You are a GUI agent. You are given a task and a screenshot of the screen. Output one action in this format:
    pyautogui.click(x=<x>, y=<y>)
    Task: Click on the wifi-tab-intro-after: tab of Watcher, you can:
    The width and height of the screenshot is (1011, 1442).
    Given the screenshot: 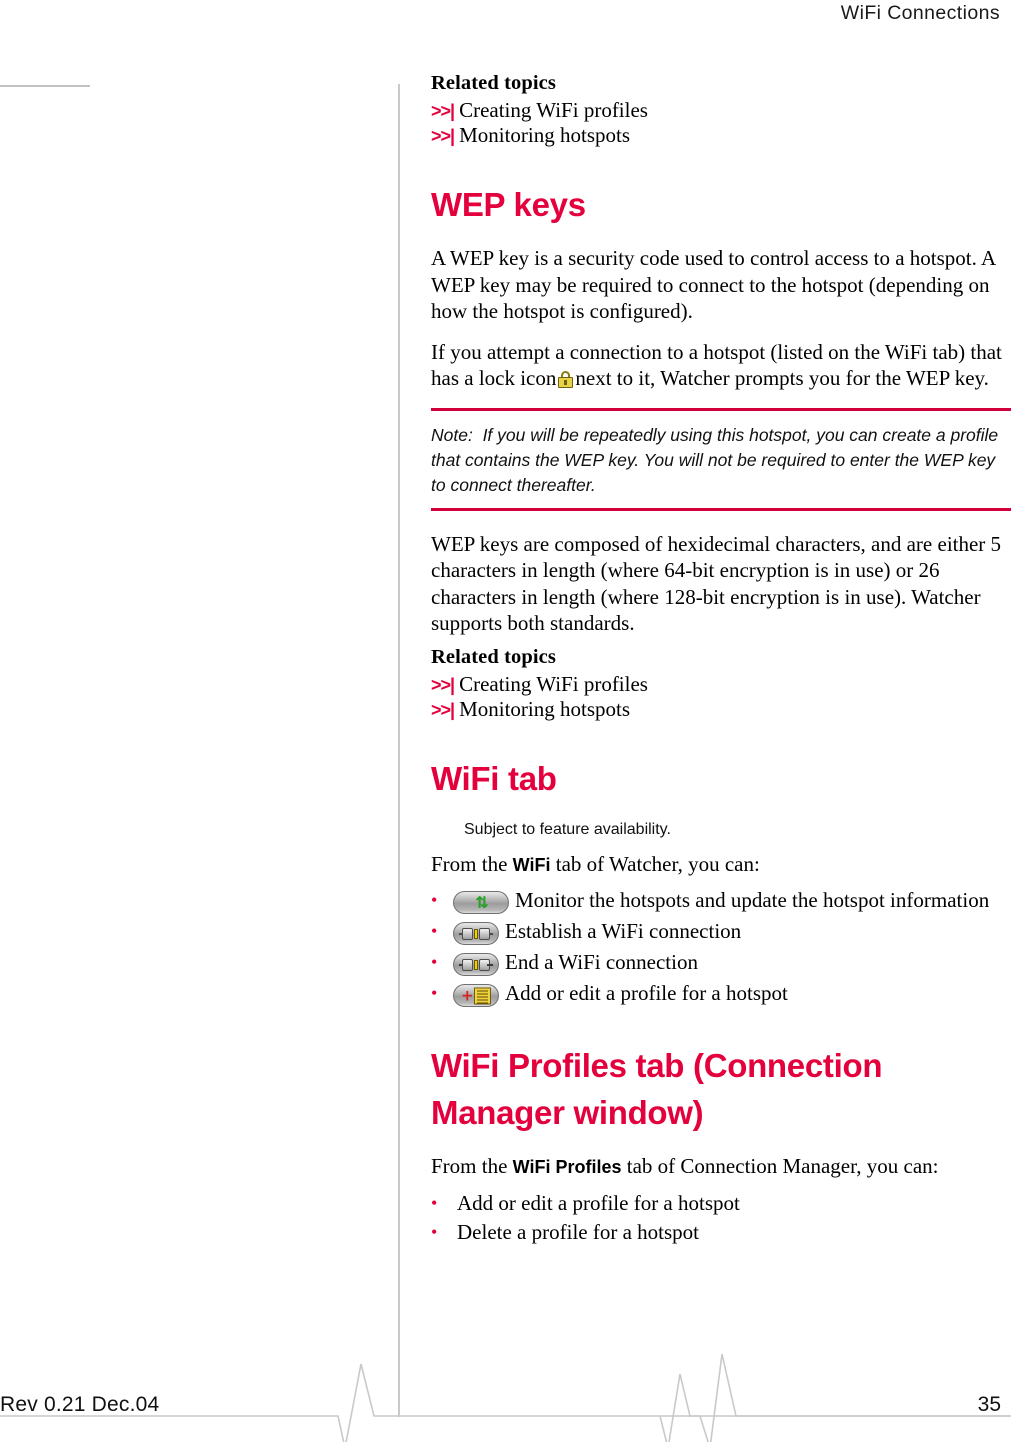 What is the action you would take?
    pyautogui.click(x=657, y=863)
    